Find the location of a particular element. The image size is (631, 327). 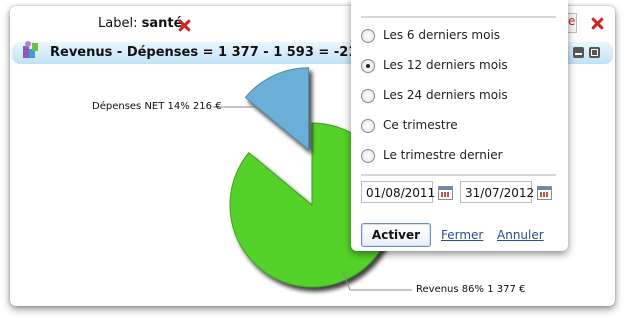

menu-divider-top is located at coordinates (458, 17).